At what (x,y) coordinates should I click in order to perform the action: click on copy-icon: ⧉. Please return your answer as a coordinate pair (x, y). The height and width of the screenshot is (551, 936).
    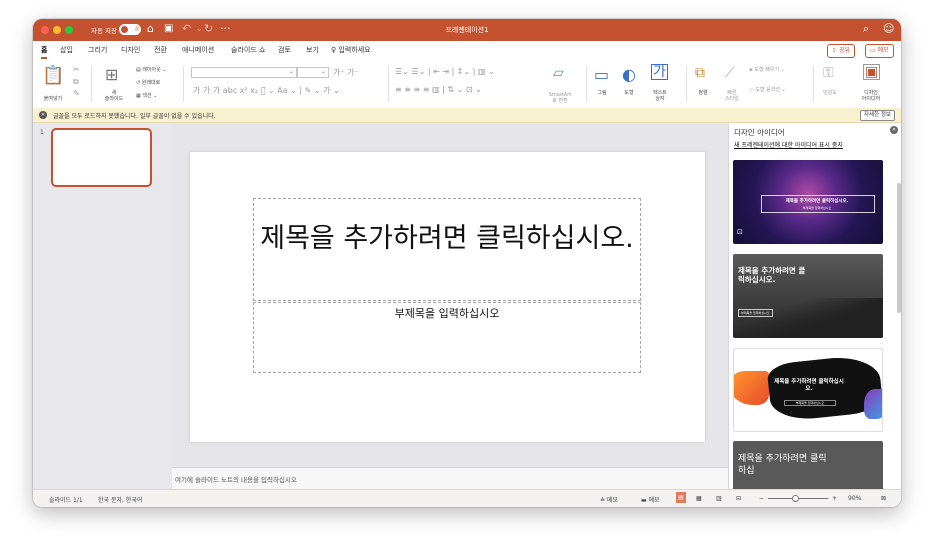
    Looking at the image, I should click on (76, 82).